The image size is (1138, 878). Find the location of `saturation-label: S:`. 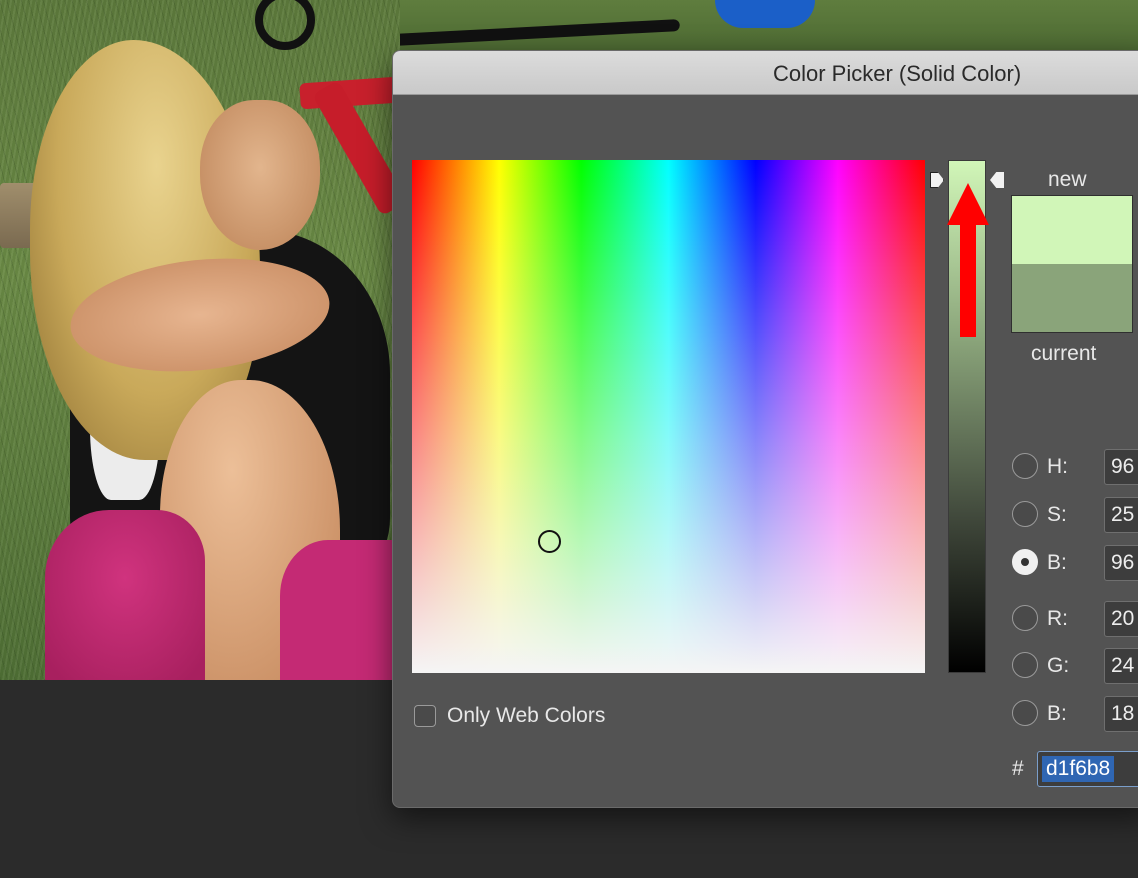

saturation-label: S: is located at coordinates (1057, 514).